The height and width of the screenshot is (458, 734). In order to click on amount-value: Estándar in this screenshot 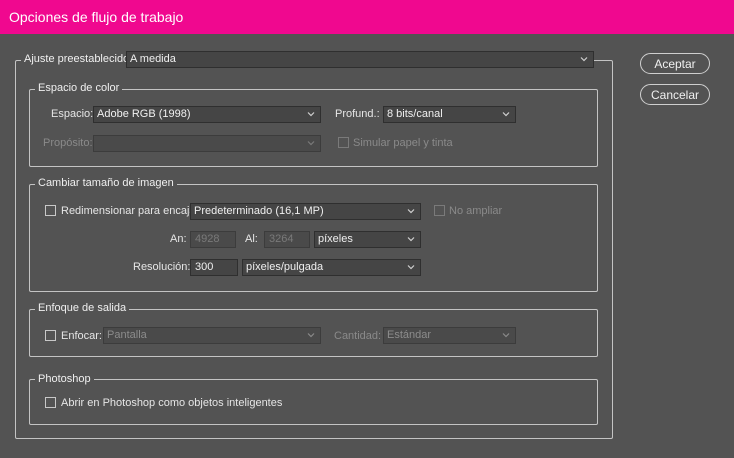, I will do `click(409, 335)`.